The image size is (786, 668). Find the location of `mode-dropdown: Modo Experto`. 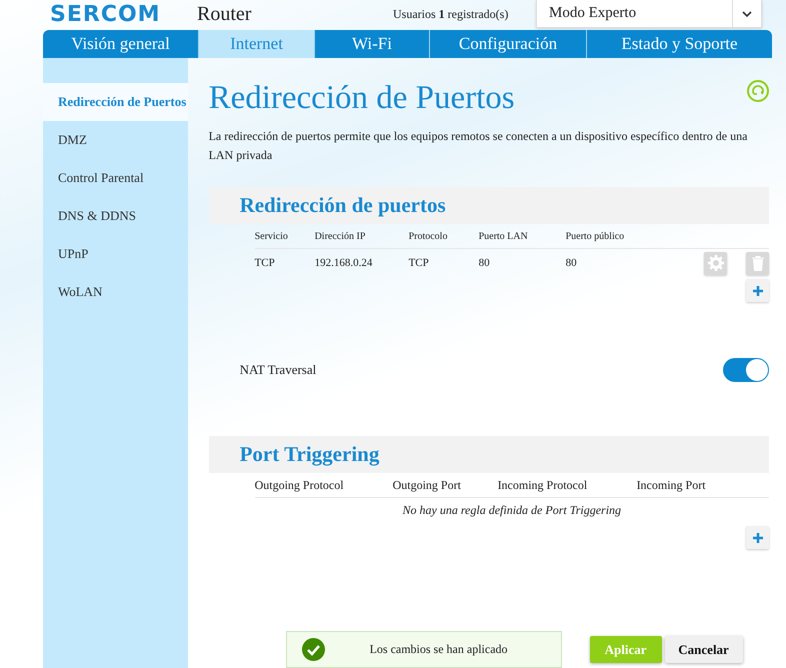

mode-dropdown: Modo Experto is located at coordinates (649, 14).